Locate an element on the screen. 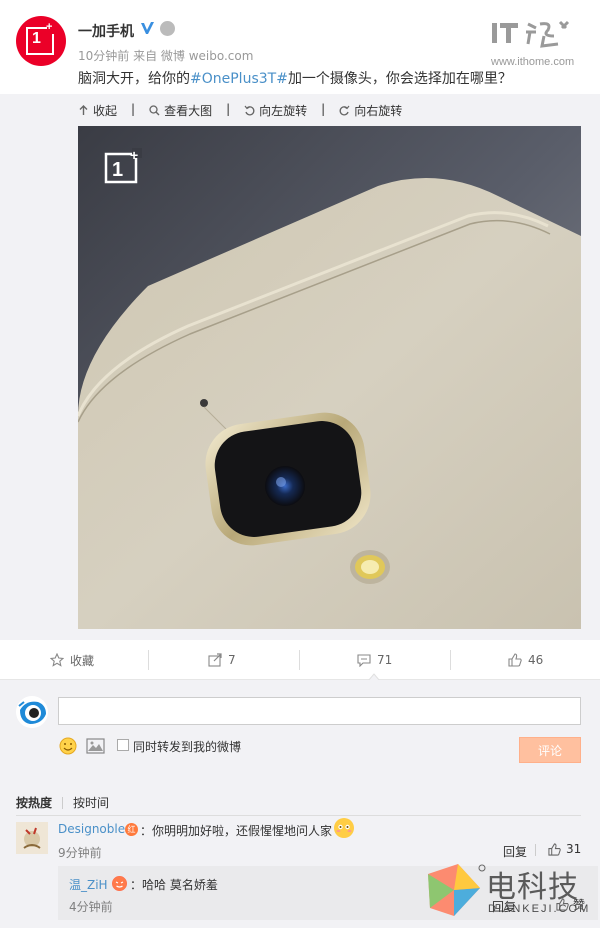  repost-count: 7 is located at coordinates (232, 660).